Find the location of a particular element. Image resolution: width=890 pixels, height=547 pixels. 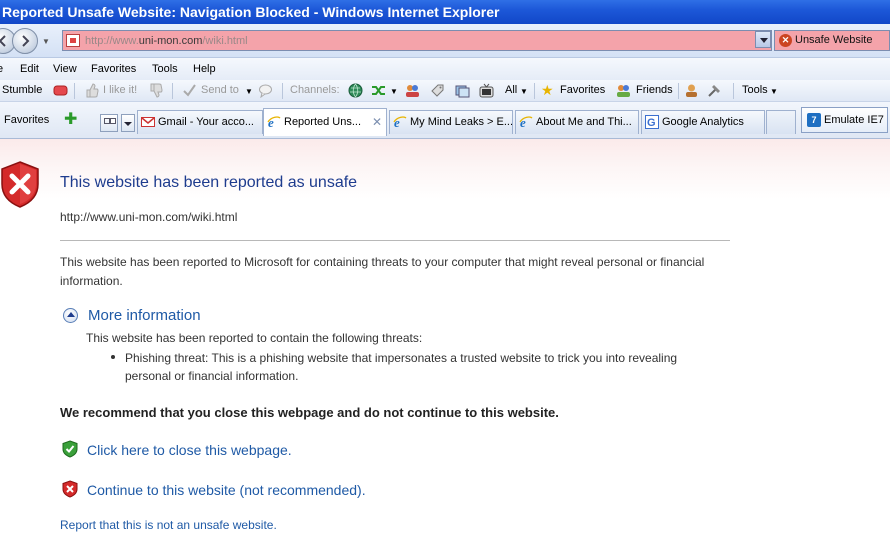

gmail-icon is located at coordinates (148, 122).